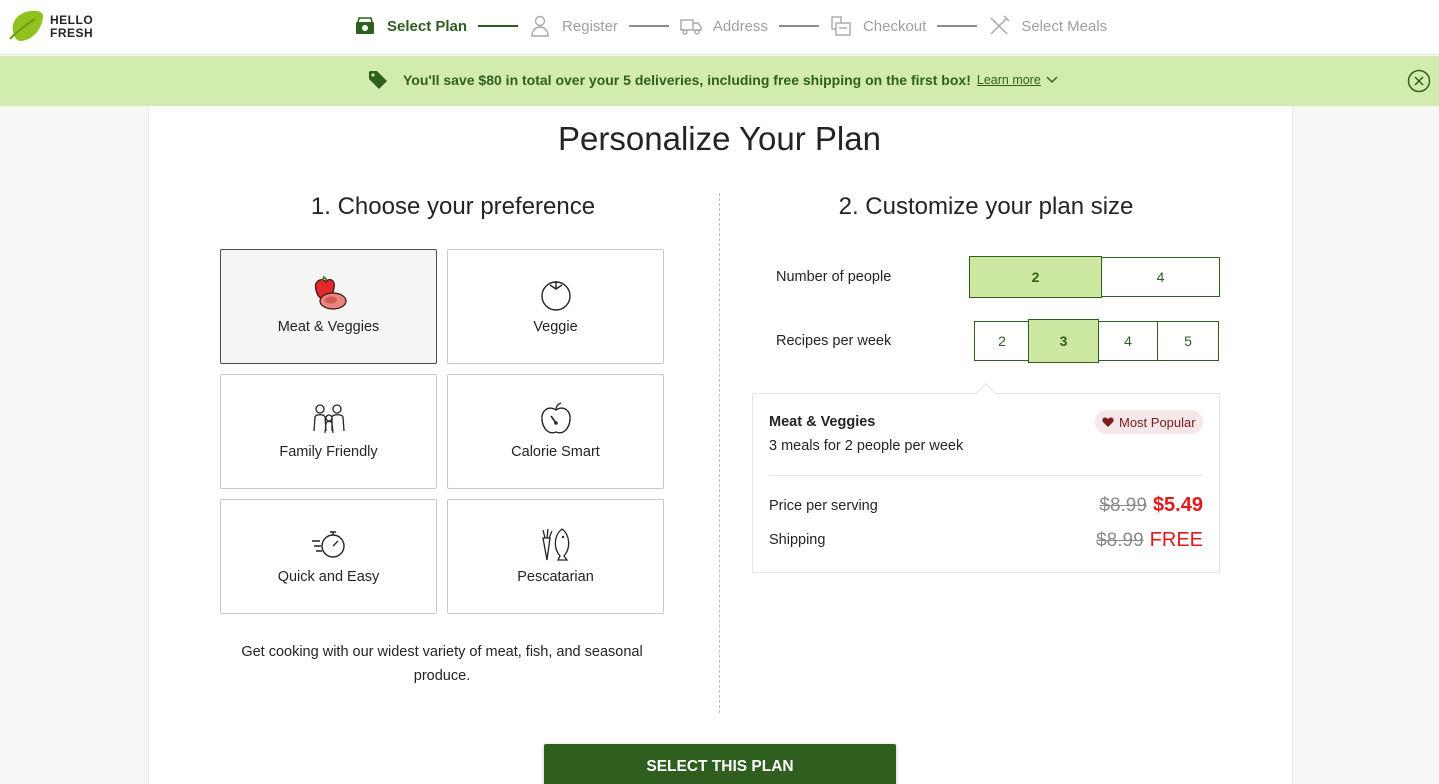 This screenshot has width=1439, height=784. I want to click on step-label: Select Plan, so click(427, 26).